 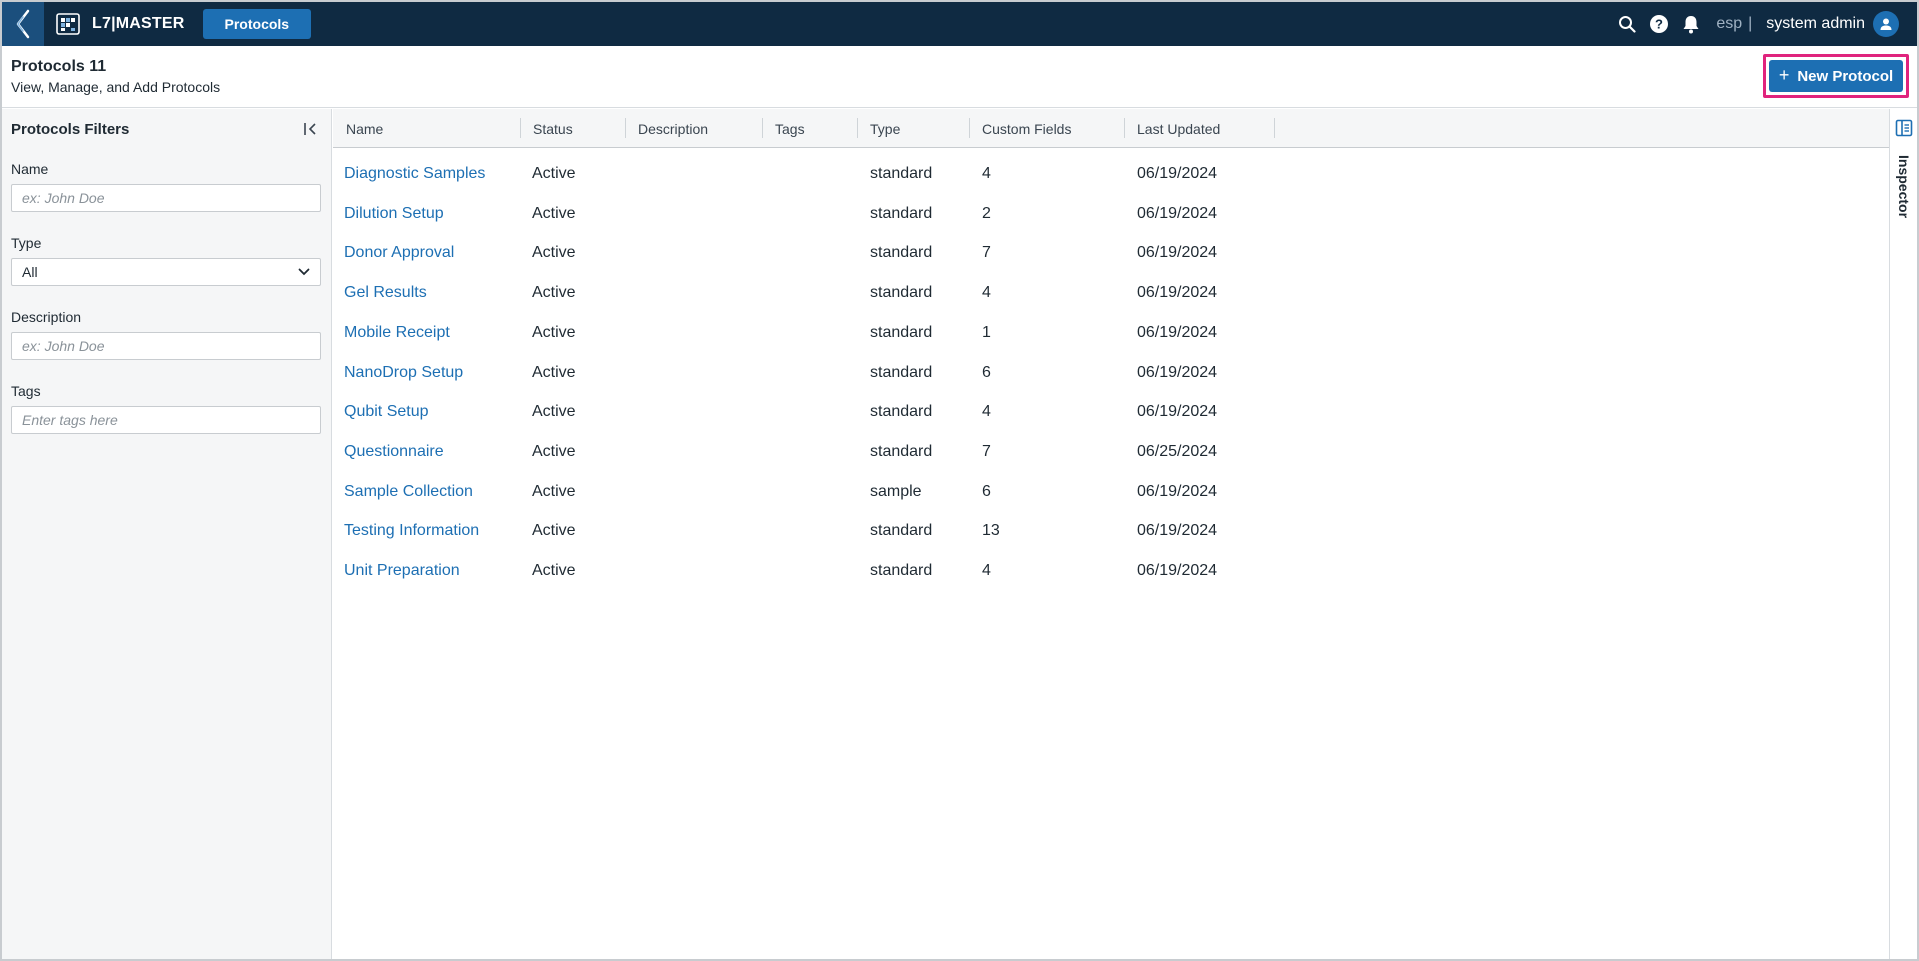 I want to click on table-row: Dilution Setup Active standard 2 06/19/2024, so click(x=1112, y=214).